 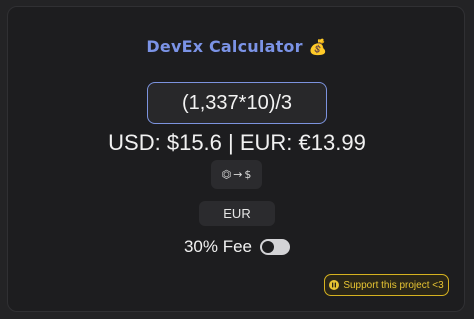 What do you see at coordinates (237, 142) in the screenshot?
I see `conversion-result: USD: $15.6 | EUR: €13.99` at bounding box center [237, 142].